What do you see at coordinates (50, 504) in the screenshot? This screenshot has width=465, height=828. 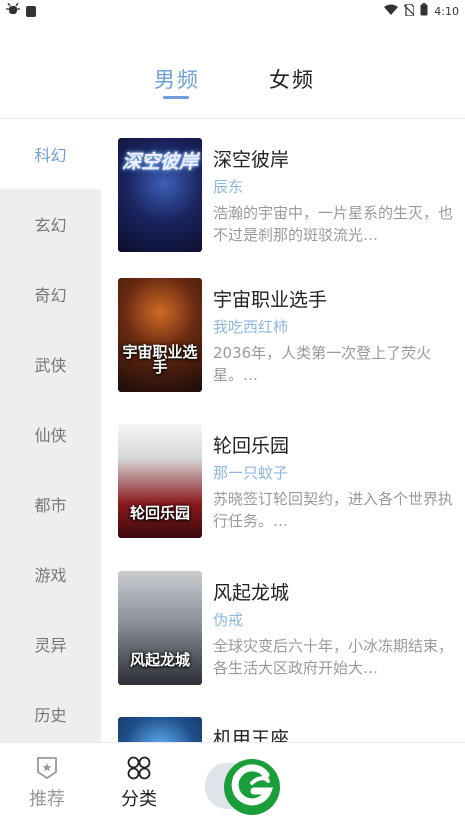 I see `sidebar-item-urban: 都市` at bounding box center [50, 504].